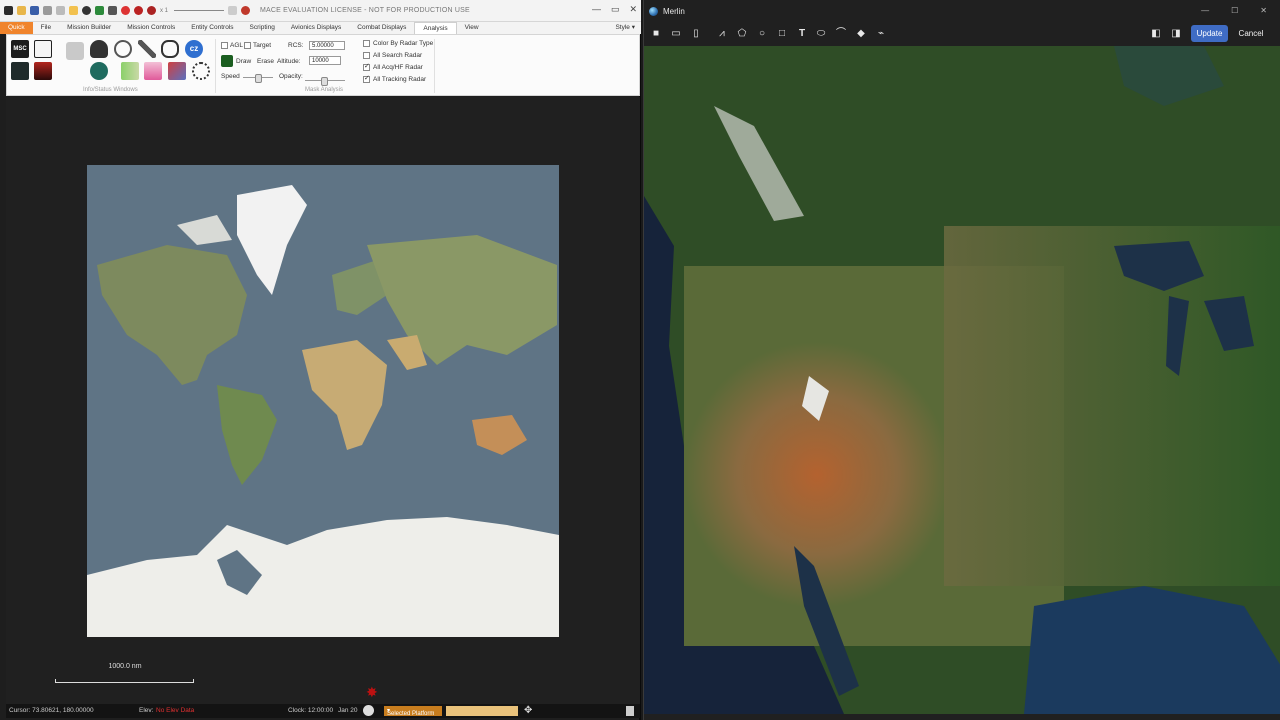 The height and width of the screenshot is (720, 1280). Describe the element at coordinates (89, 28) in the screenshot. I see `tab-mission-builder: Mission Builder` at that location.